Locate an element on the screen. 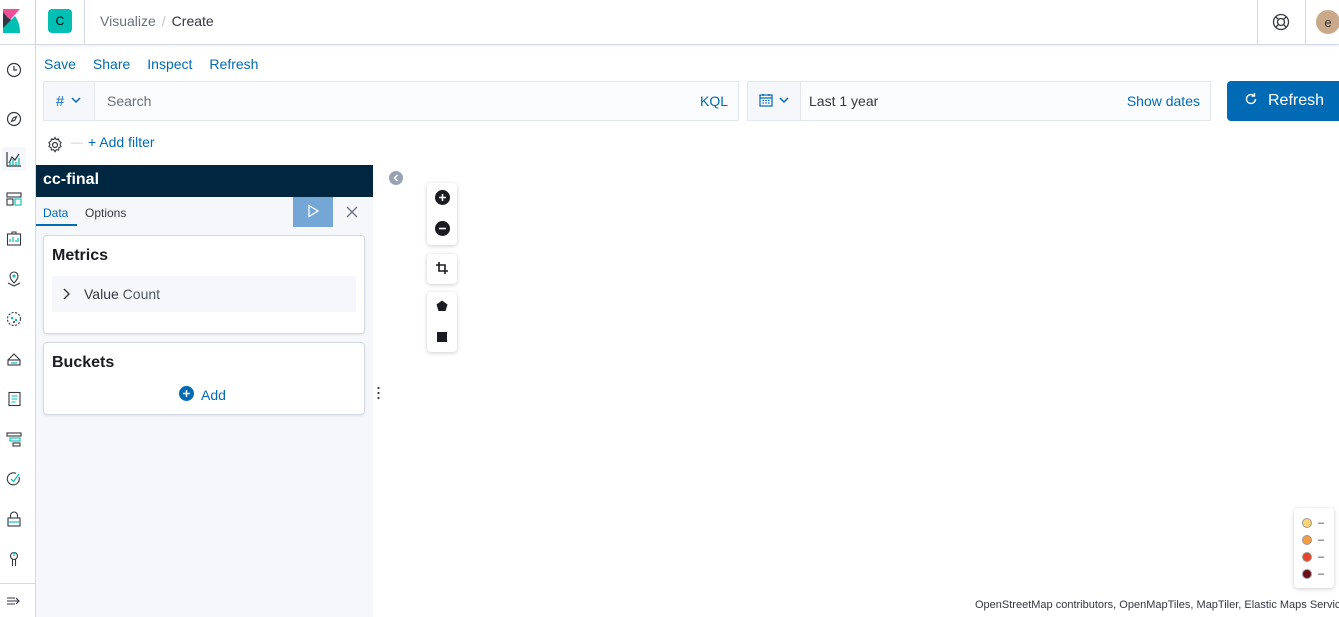 The height and width of the screenshot is (617, 1339). breadcrumb-visualize: Visualize is located at coordinates (128, 21).